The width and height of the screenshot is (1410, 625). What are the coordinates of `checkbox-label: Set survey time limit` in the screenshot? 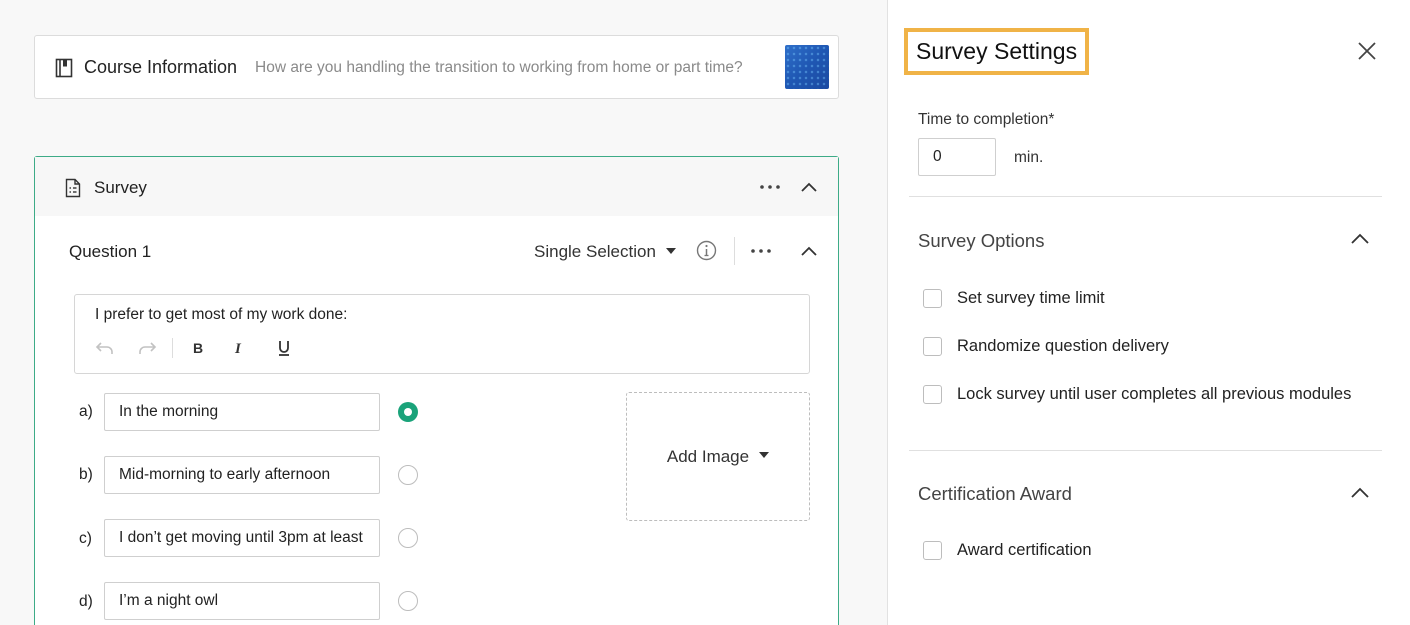 It's located at (1031, 298).